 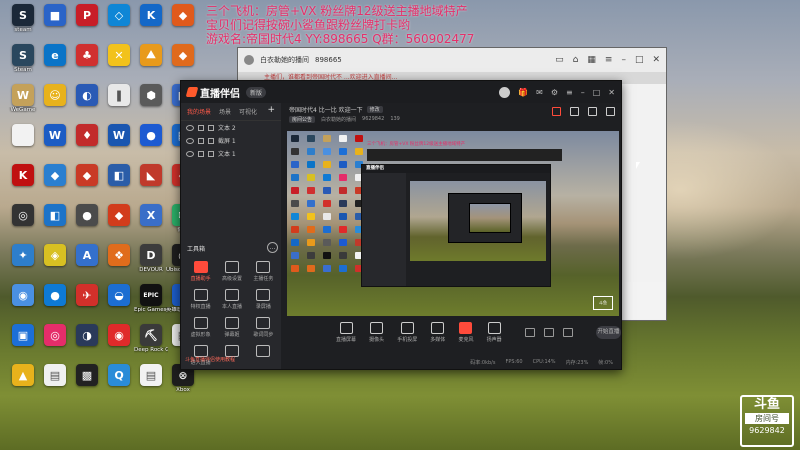 What do you see at coordinates (494, 332) in the screenshot?
I see `source-button: 扬声器` at bounding box center [494, 332].